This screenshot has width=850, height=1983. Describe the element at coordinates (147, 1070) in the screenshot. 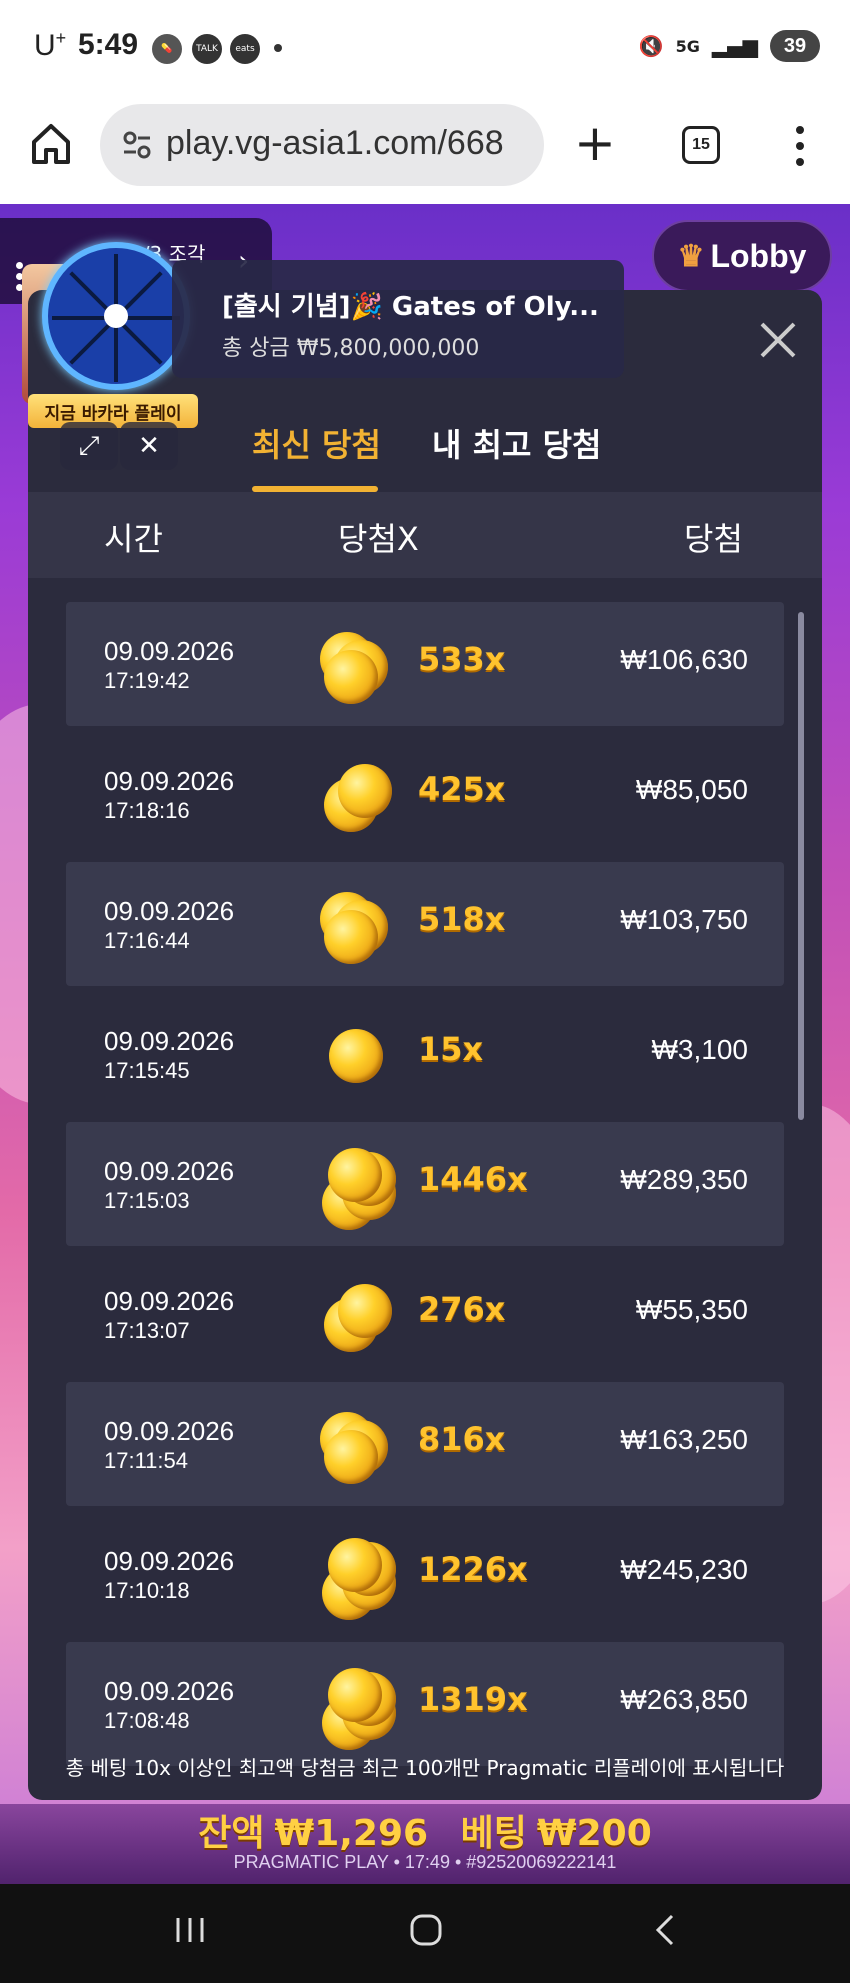

I see `row-time: 17:15:45` at that location.